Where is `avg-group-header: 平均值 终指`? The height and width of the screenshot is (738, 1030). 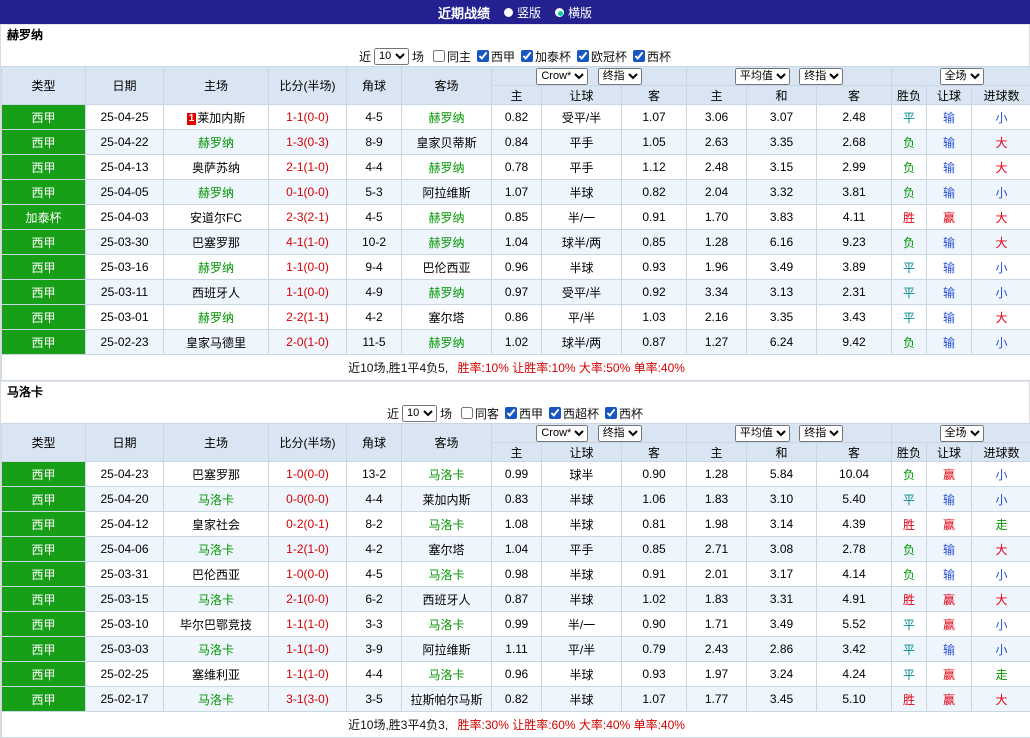
avg-group-header: 平均值 终指 is located at coordinates (789, 433).